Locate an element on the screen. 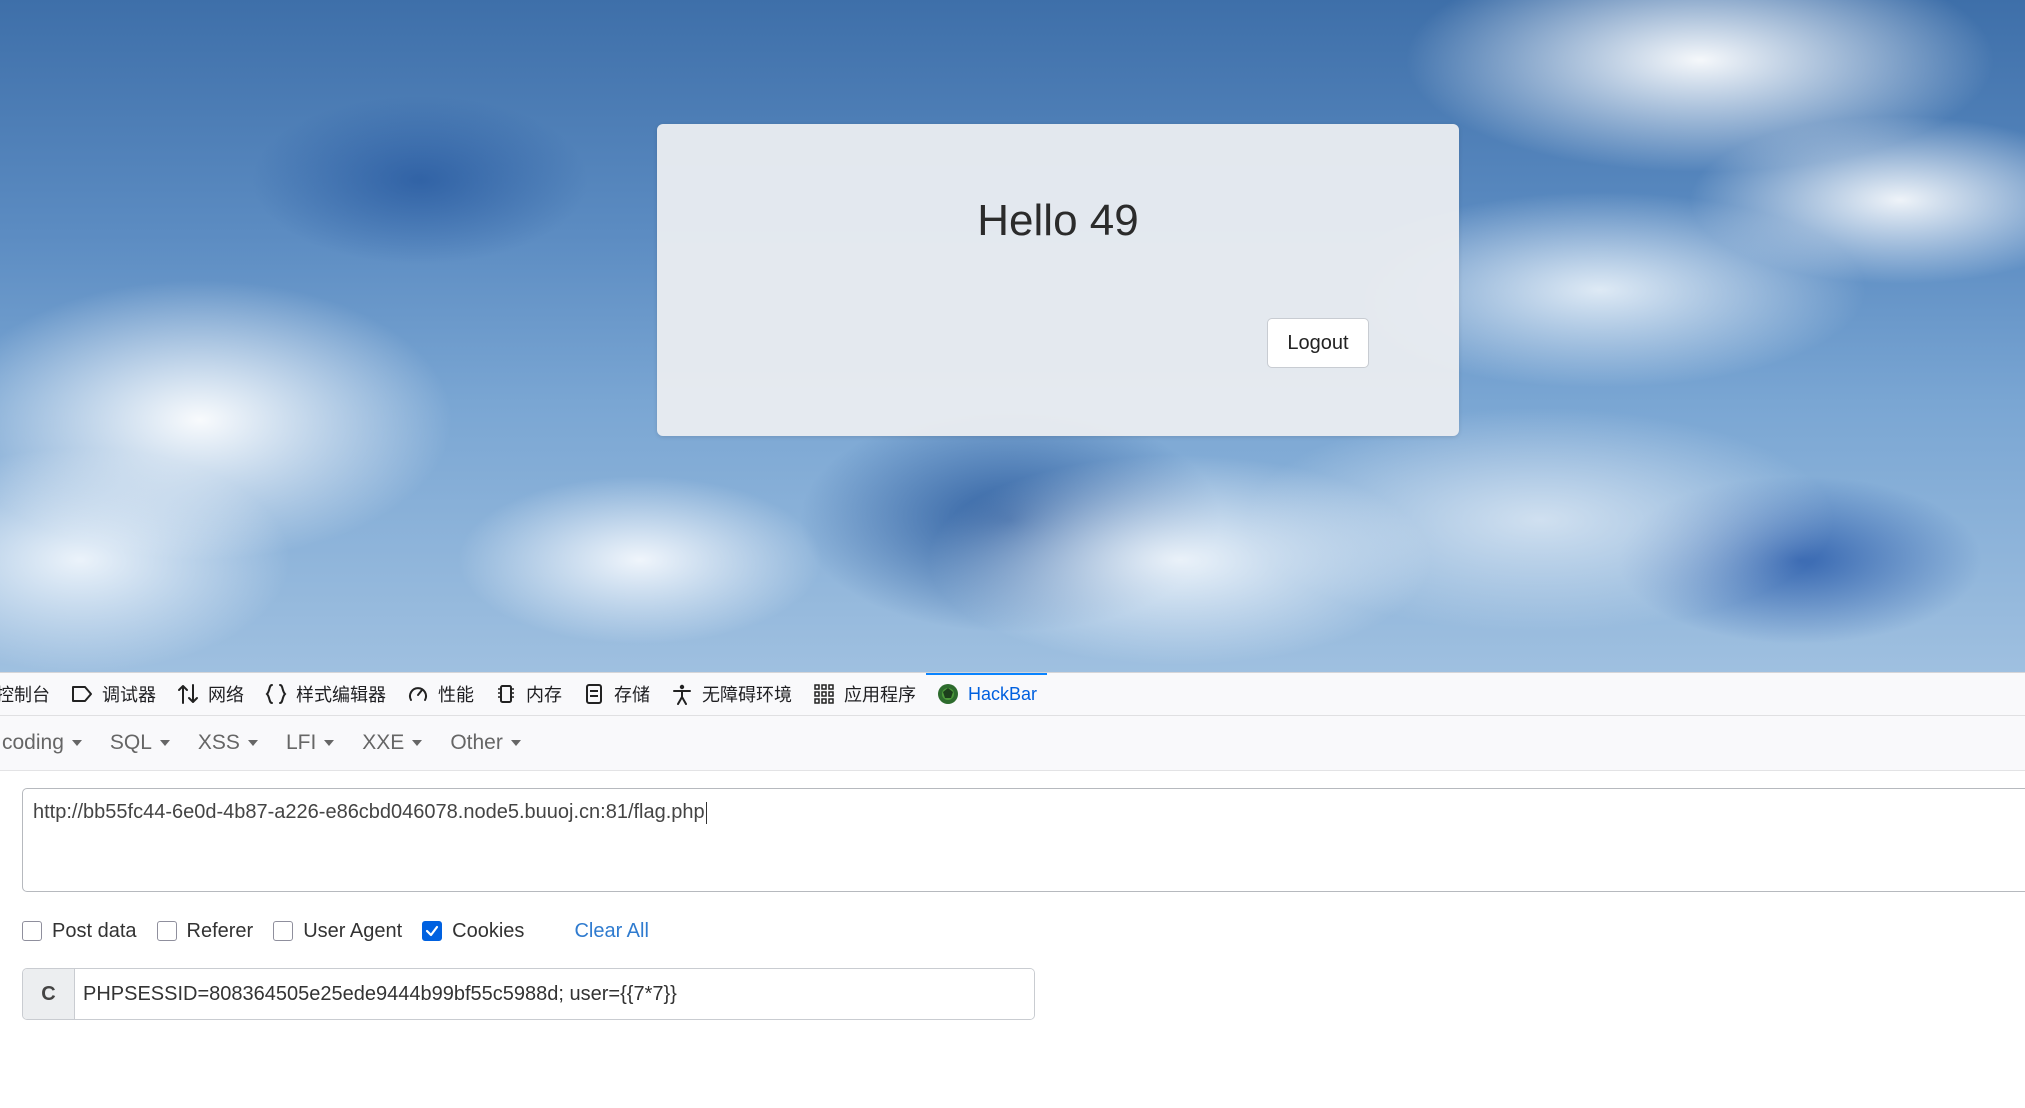 The height and width of the screenshot is (1108, 2025). performance-icon is located at coordinates (418, 694).